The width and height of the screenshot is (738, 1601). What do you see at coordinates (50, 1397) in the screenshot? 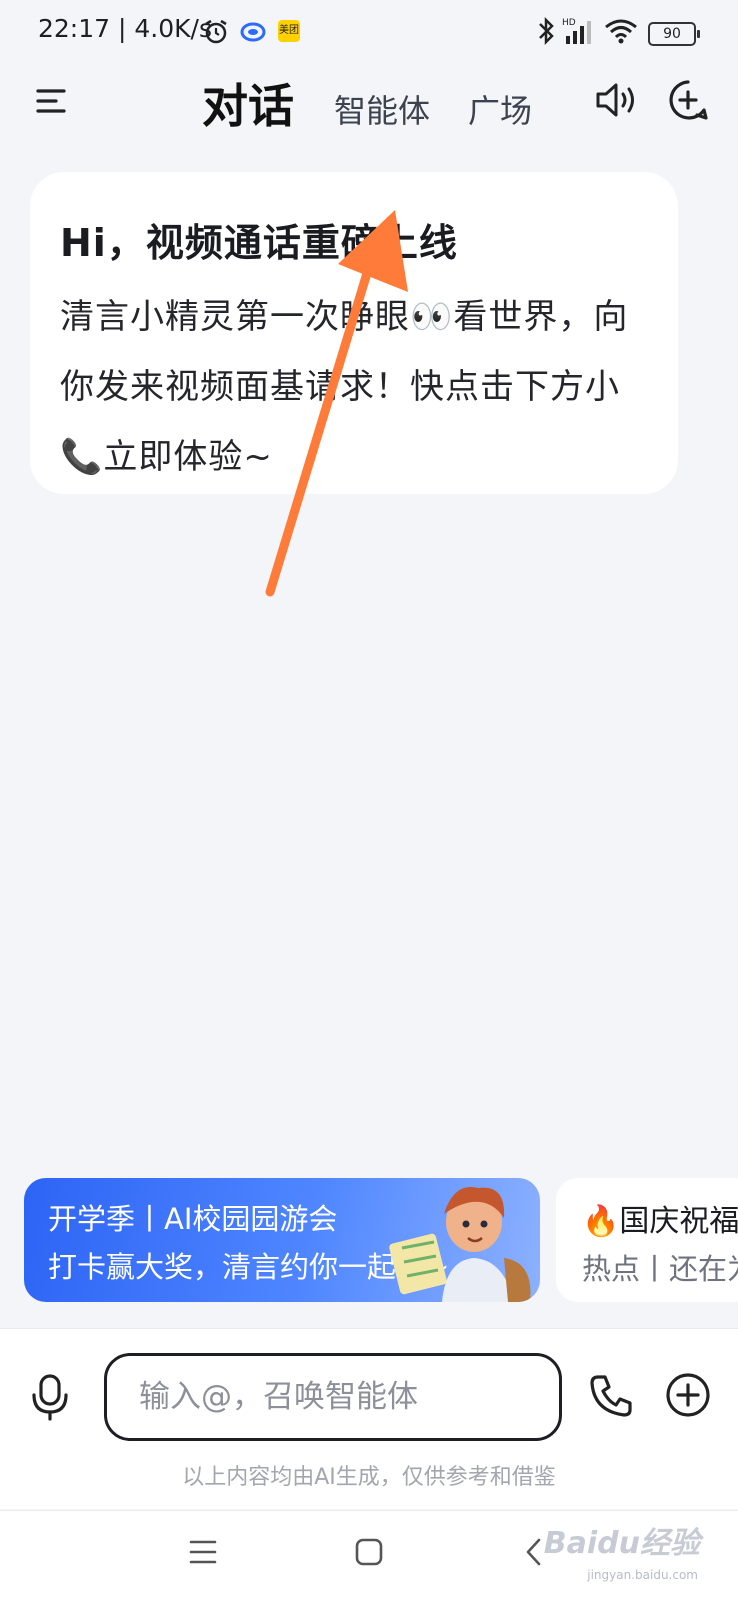
I see `microphone-icon` at bounding box center [50, 1397].